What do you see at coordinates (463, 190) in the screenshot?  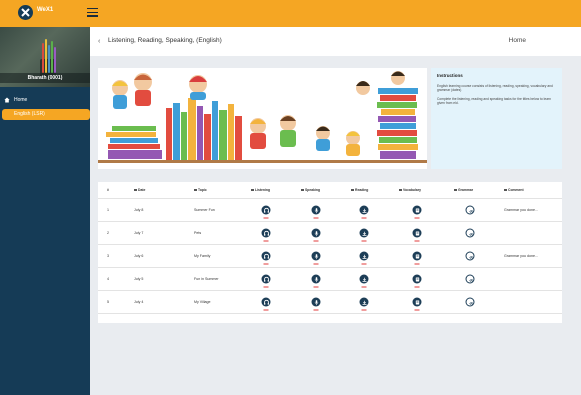 I see `col-grammar: Grammar` at bounding box center [463, 190].